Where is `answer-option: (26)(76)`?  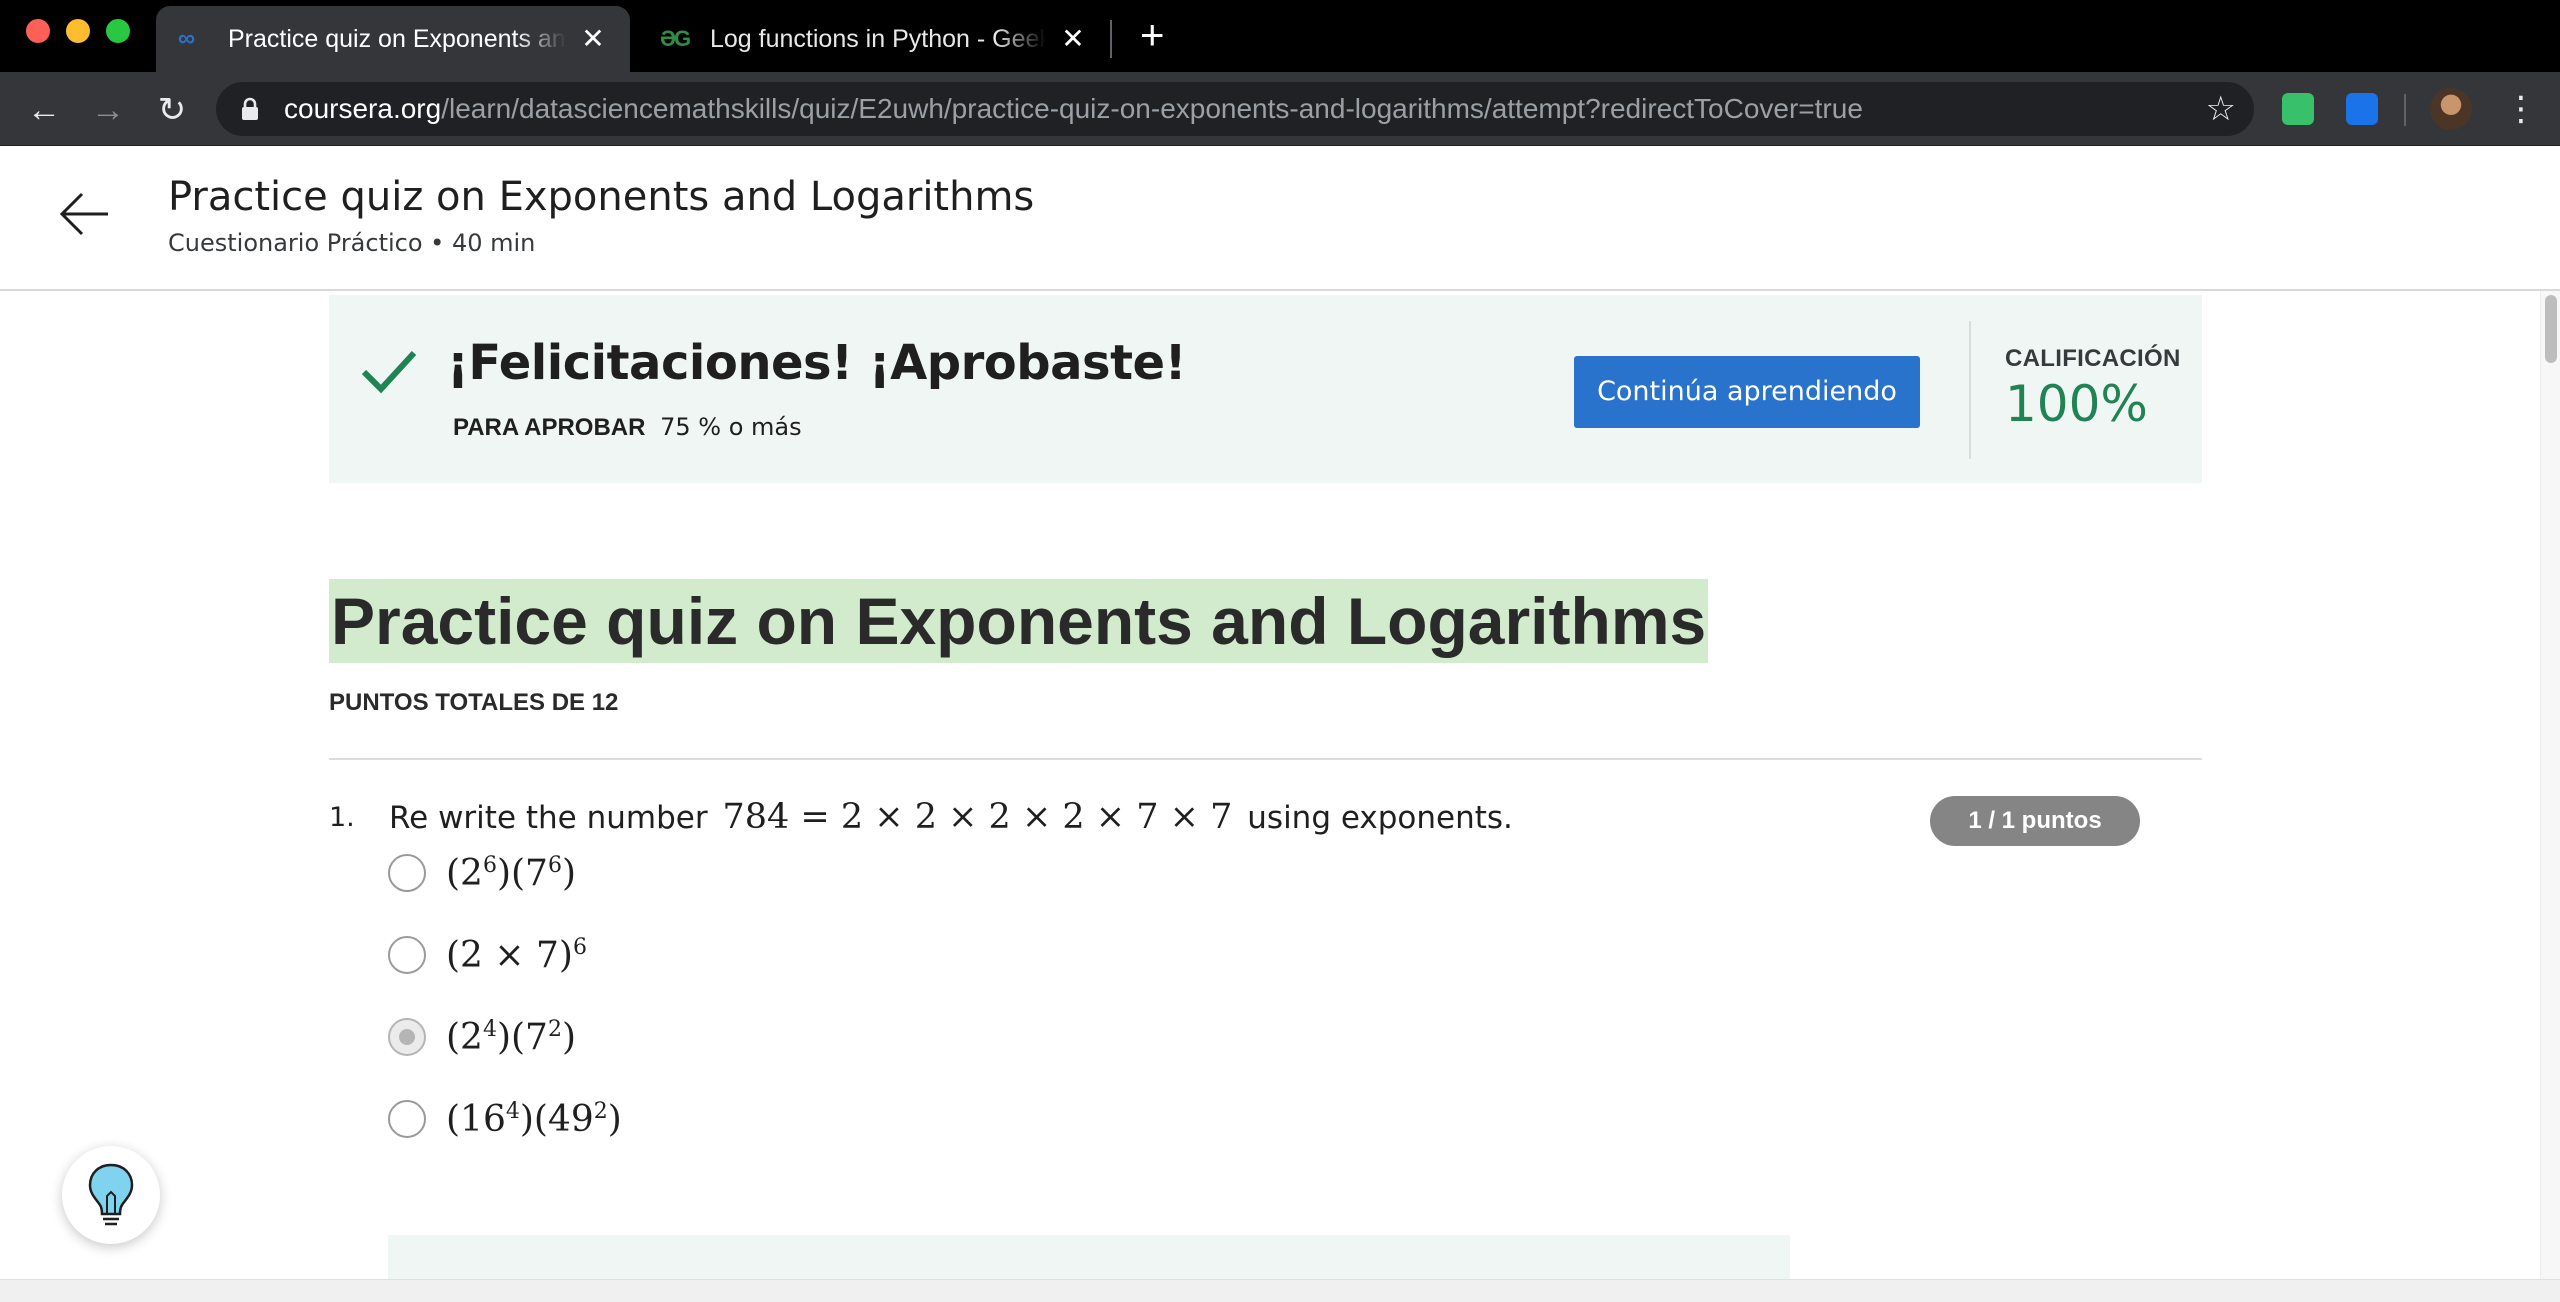 answer-option: (26)(76) is located at coordinates (482, 873).